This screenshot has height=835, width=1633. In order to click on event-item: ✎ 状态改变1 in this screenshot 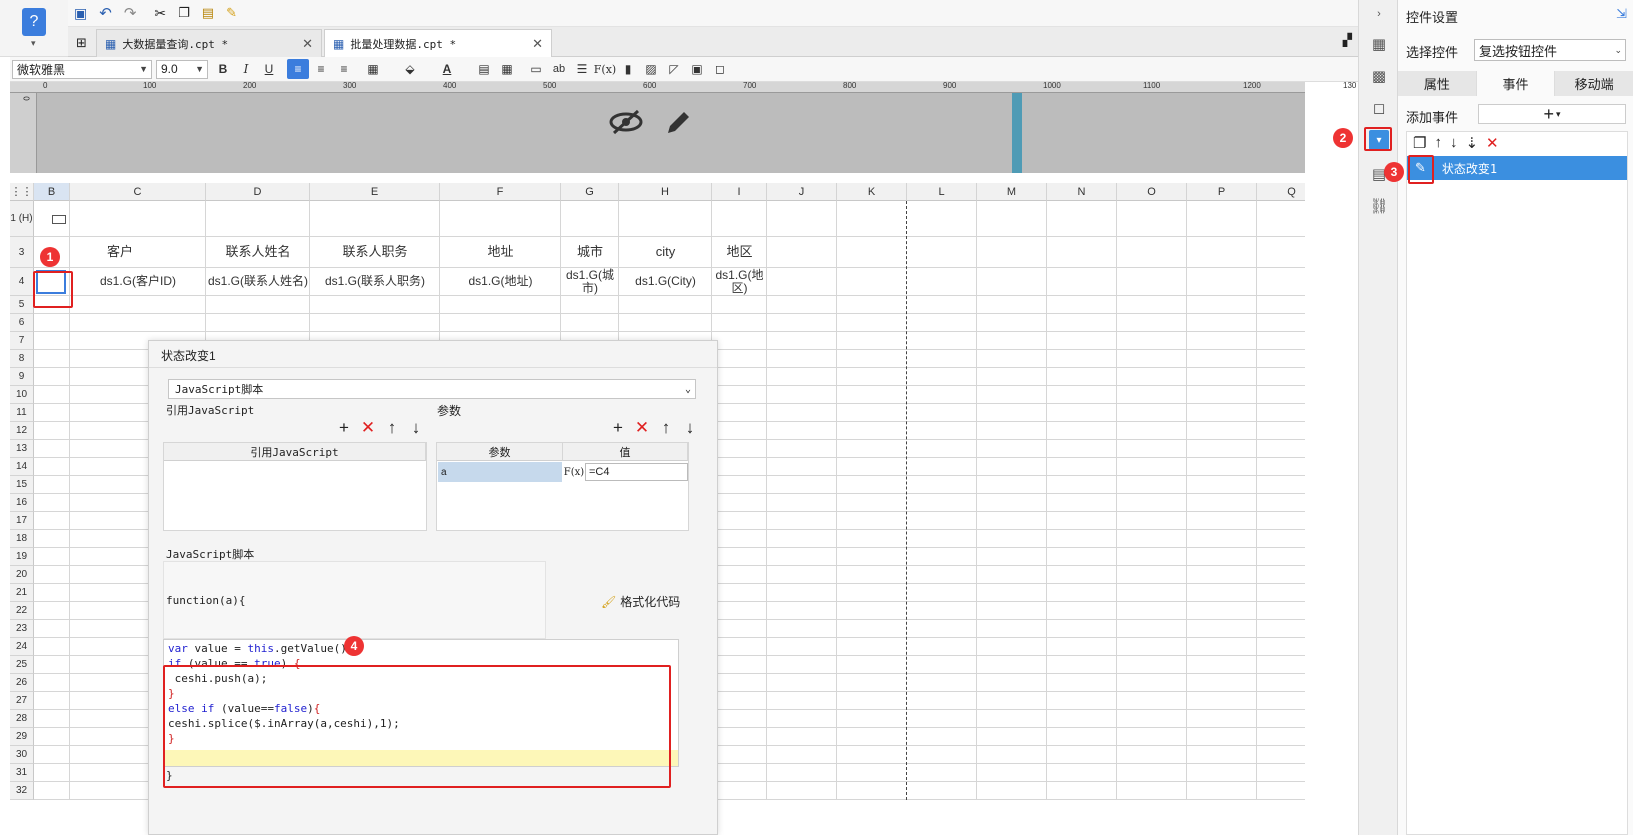, I will do `click(1517, 168)`.